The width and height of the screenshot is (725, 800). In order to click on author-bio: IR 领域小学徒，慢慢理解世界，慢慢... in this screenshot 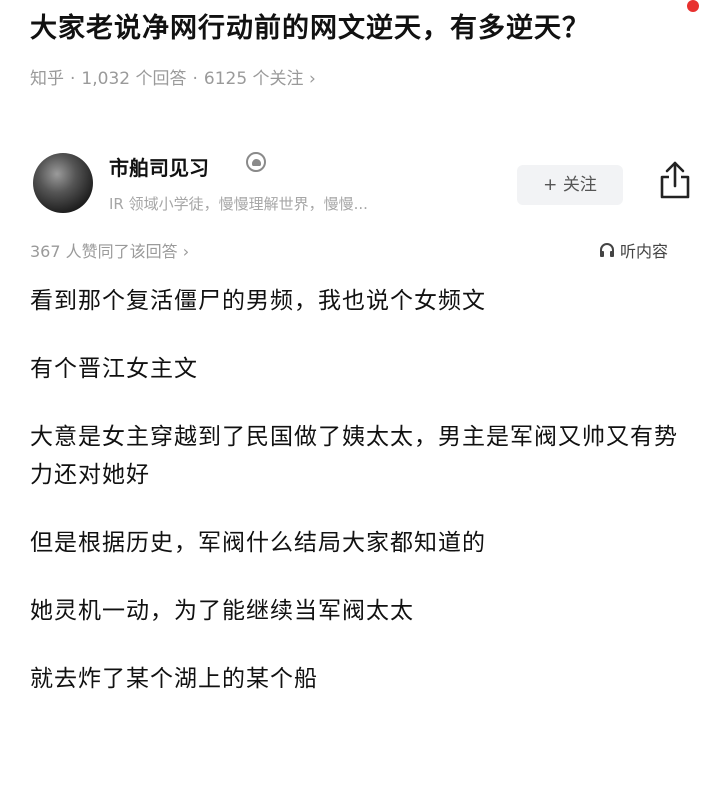, I will do `click(238, 204)`.